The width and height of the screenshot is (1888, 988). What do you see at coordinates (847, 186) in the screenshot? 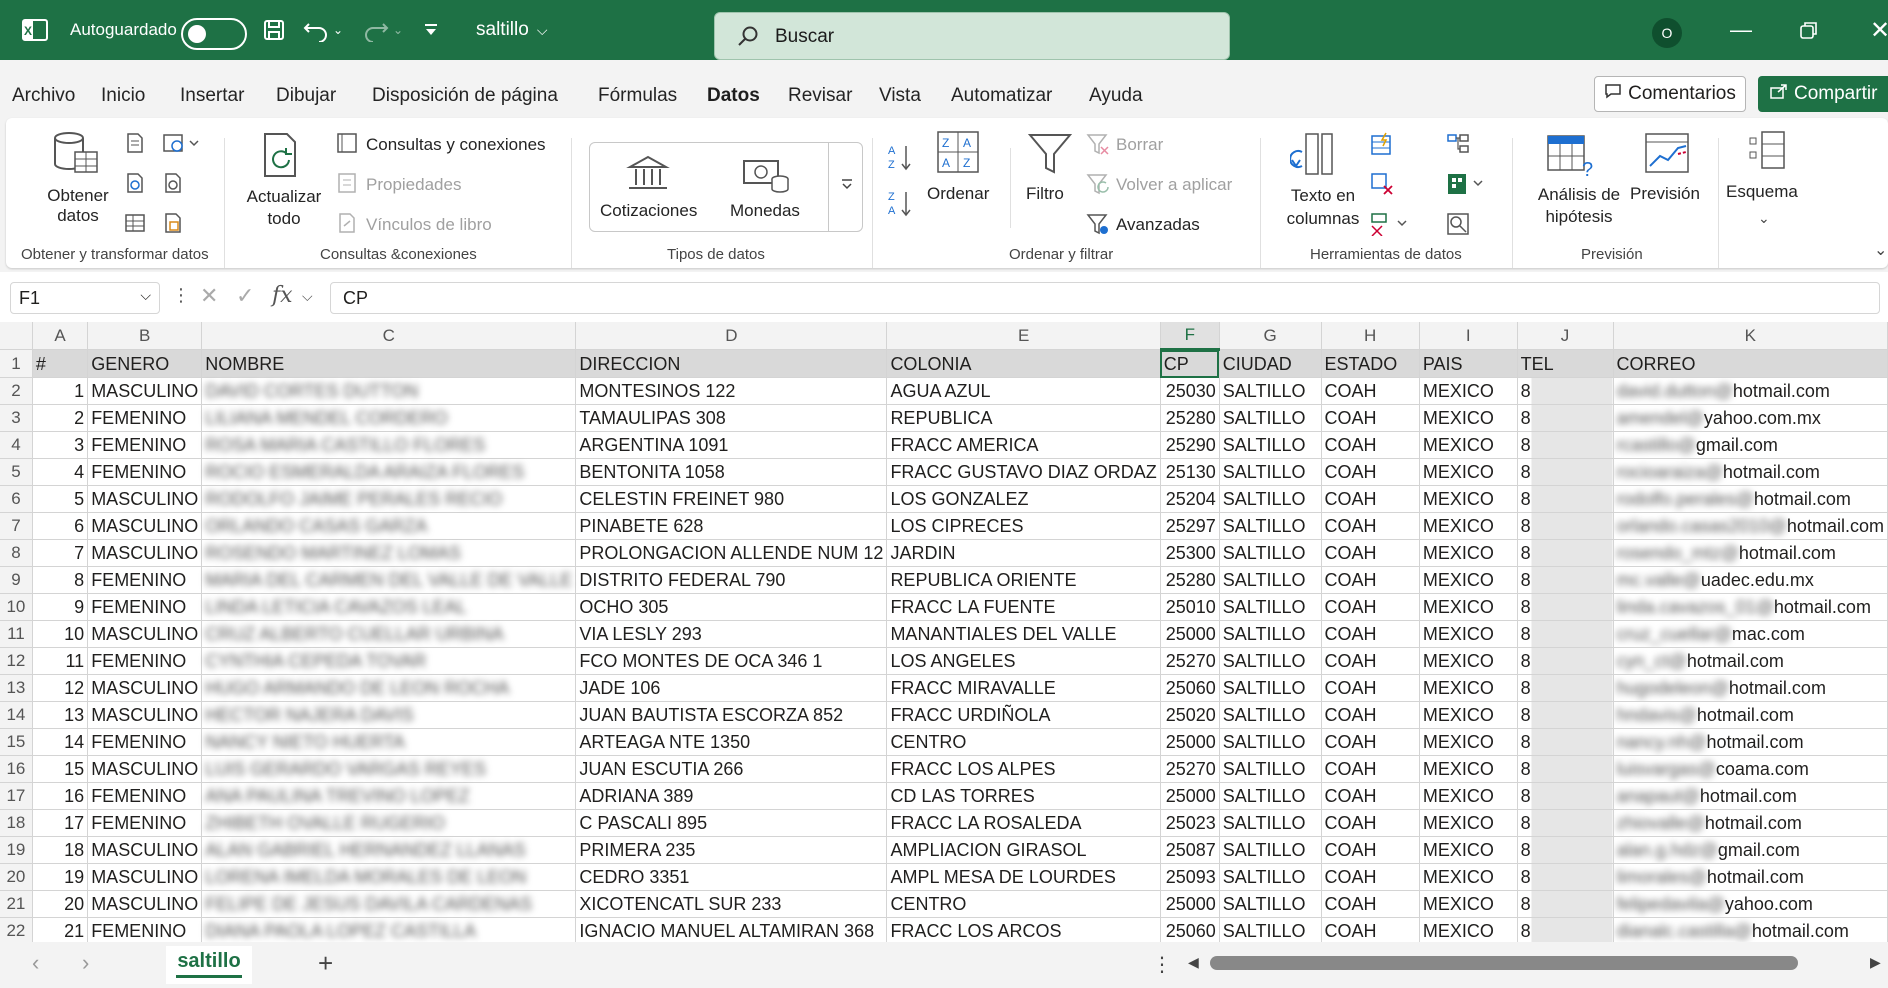
I see `gallery-expand-icon` at bounding box center [847, 186].